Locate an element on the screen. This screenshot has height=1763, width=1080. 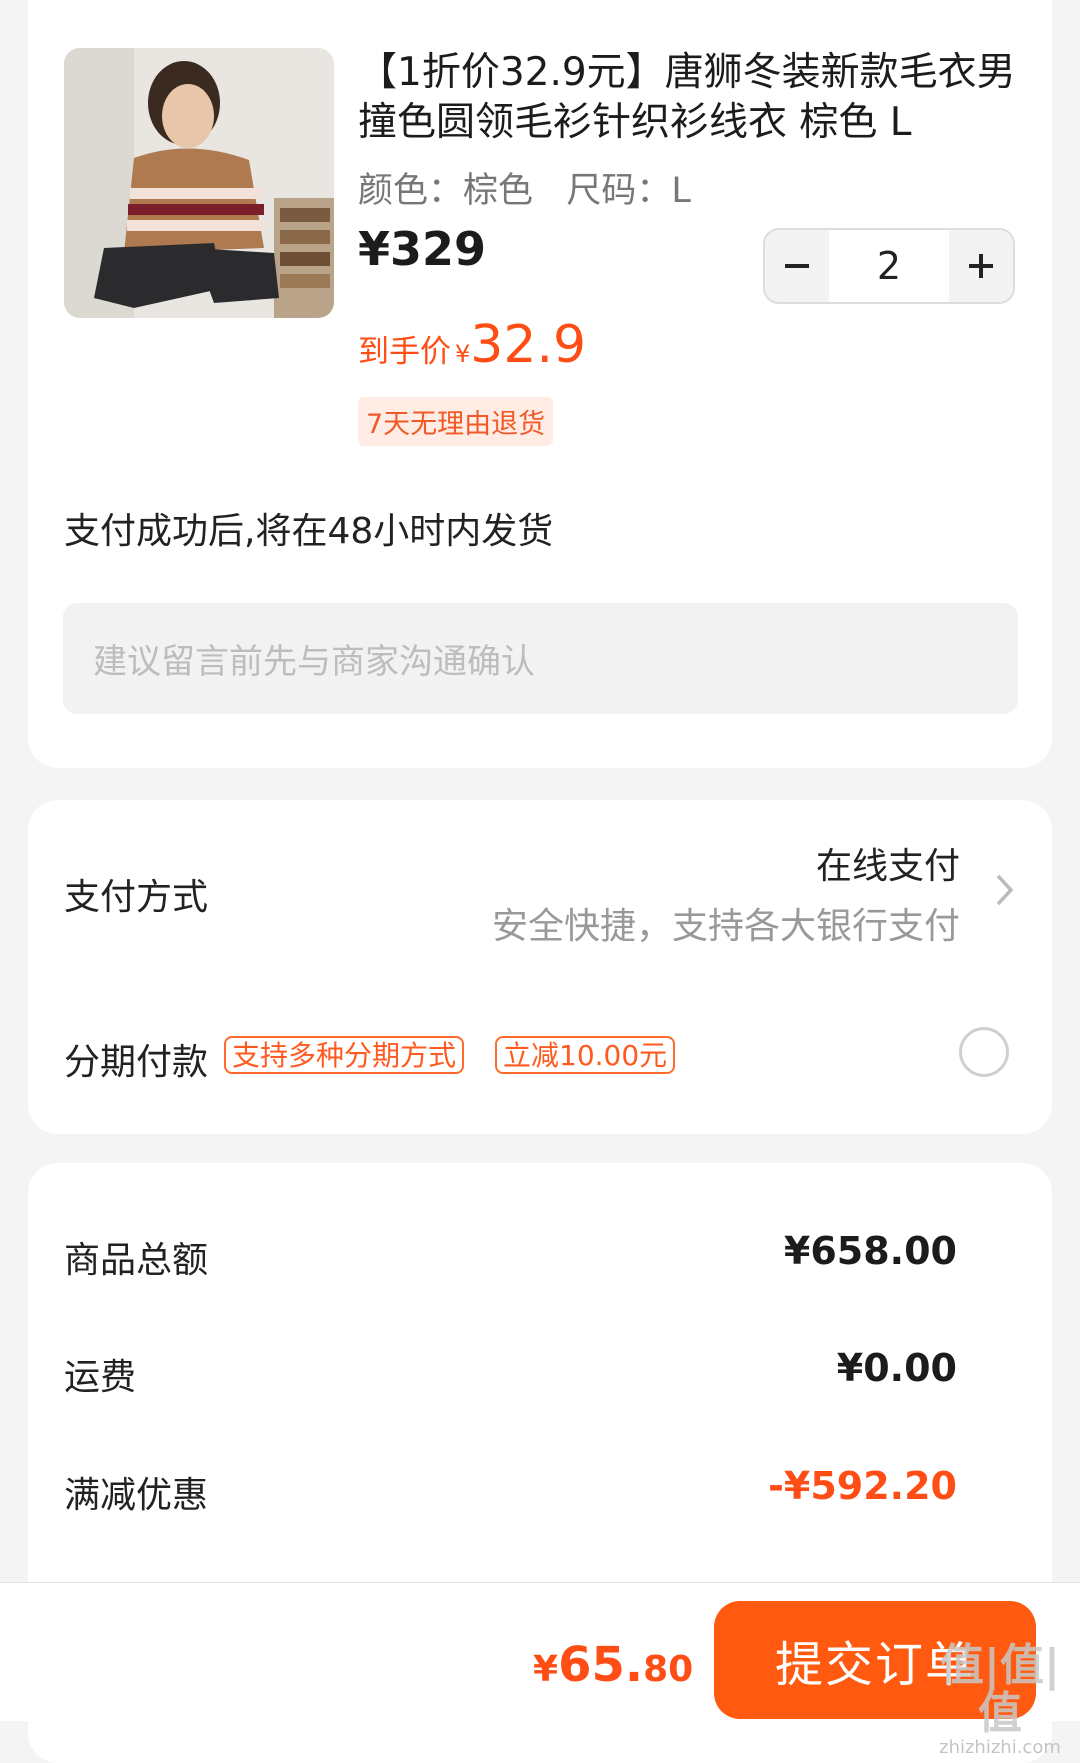
payment-method-value: 在线支付 is located at coordinates (888, 863).